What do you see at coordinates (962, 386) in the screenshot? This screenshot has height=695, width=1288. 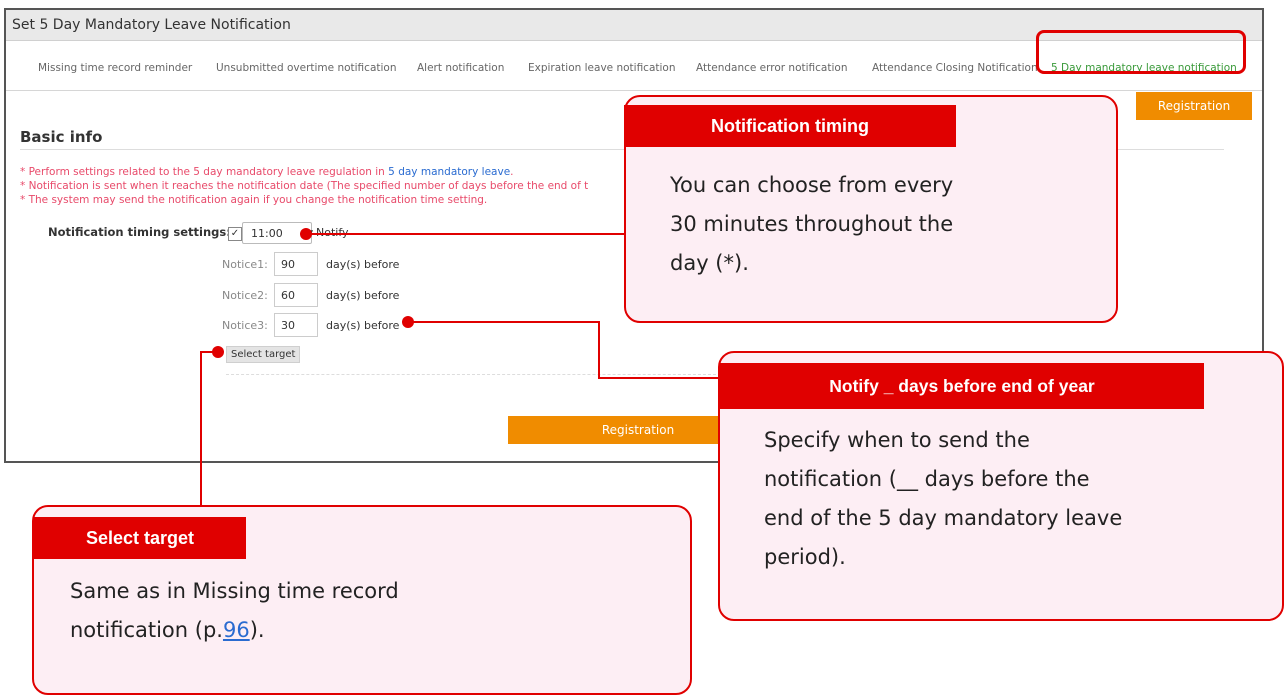 I see `days-callout-heading: Notify _ days before end of year` at bounding box center [962, 386].